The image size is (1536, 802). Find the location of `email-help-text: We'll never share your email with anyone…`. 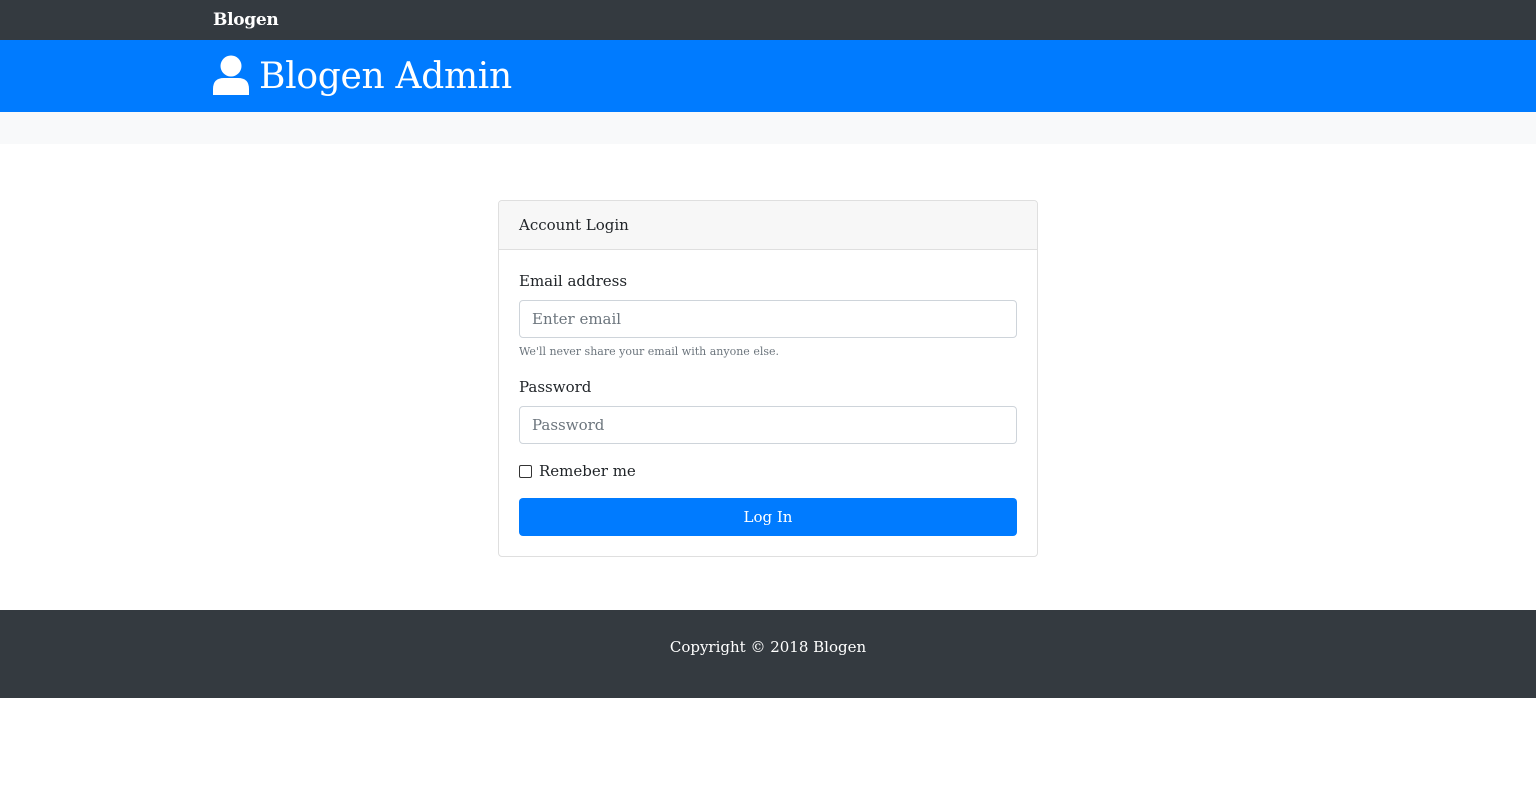

email-help-text: We'll never share your email with anyone… is located at coordinates (649, 351).